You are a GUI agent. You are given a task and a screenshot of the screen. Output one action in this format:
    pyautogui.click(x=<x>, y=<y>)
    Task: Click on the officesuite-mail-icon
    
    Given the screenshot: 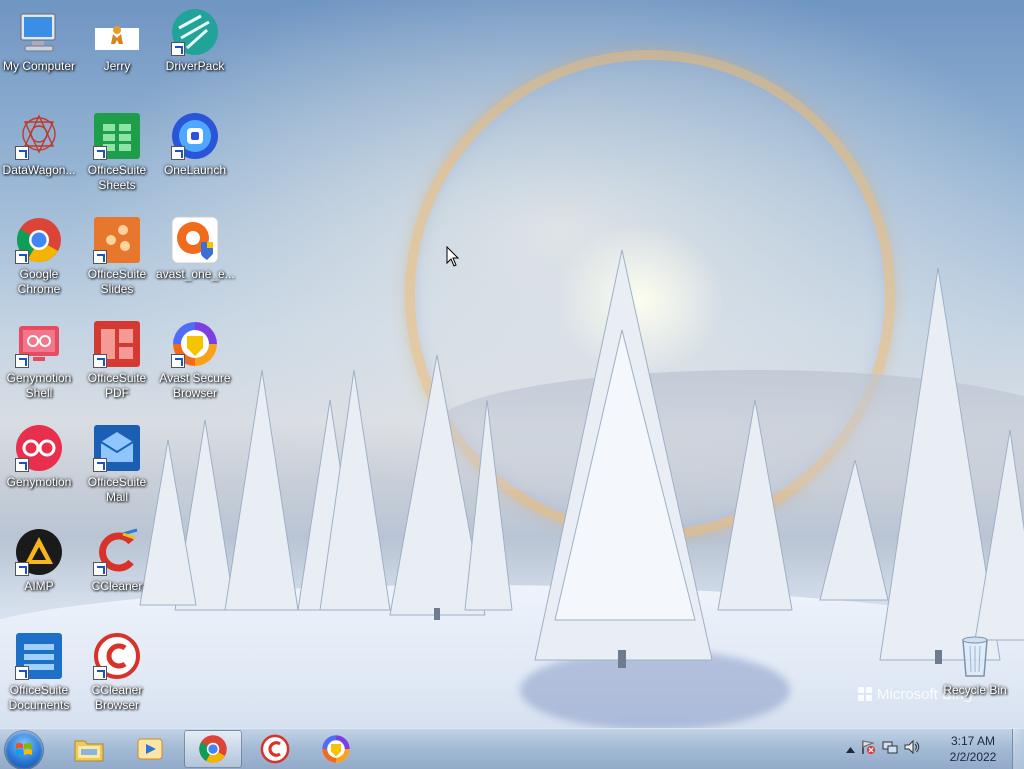 What is the action you would take?
    pyautogui.click(x=117, y=448)
    